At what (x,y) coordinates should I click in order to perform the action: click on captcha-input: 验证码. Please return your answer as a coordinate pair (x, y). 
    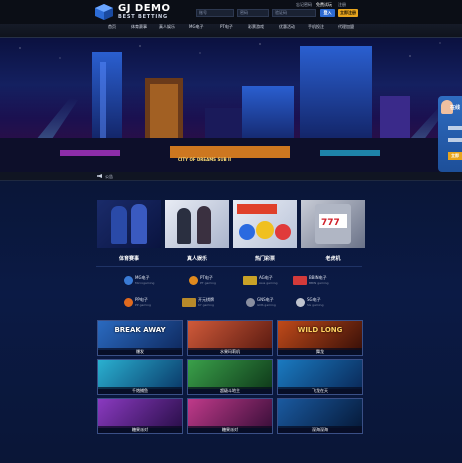
    Looking at the image, I should click on (294, 13).